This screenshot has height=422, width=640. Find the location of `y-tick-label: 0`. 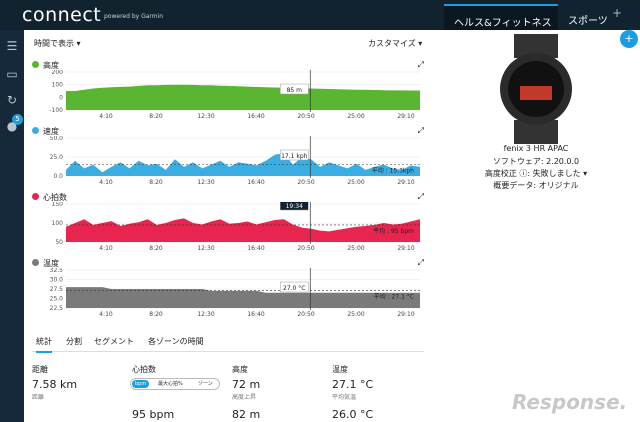

y-tick-label: 0 is located at coordinates (61, 97).